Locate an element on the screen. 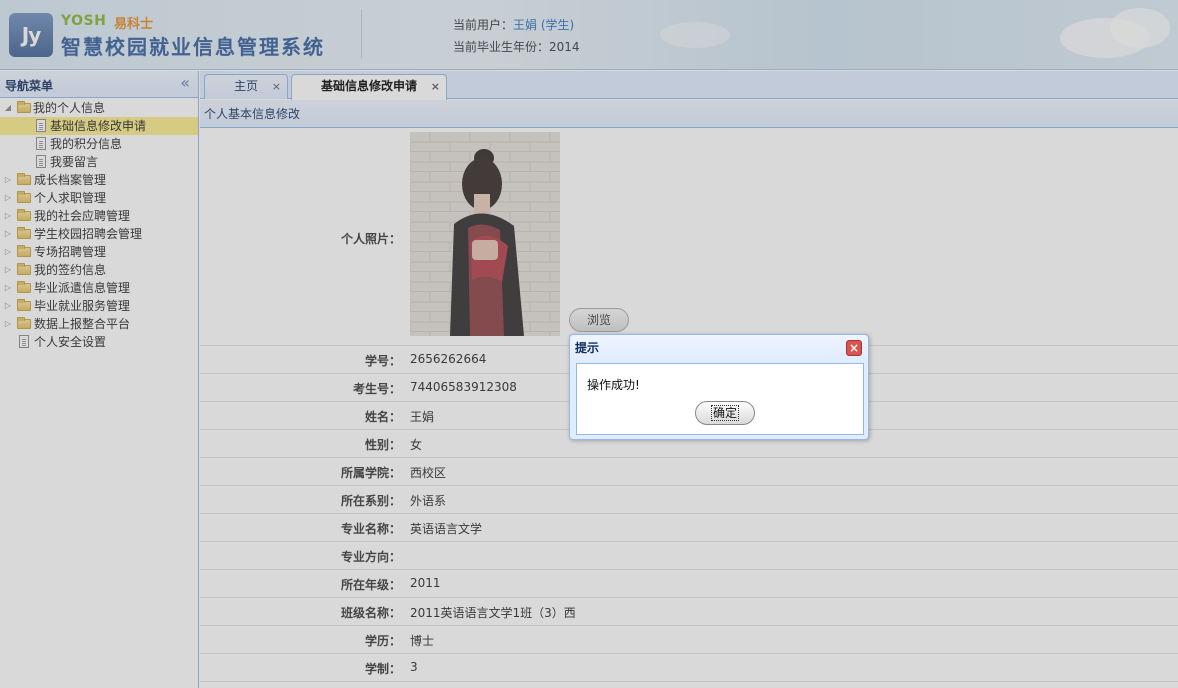 Image resolution: width=1178 pixels, height=688 pixels. dialog-title: 提示 is located at coordinates (587, 348).